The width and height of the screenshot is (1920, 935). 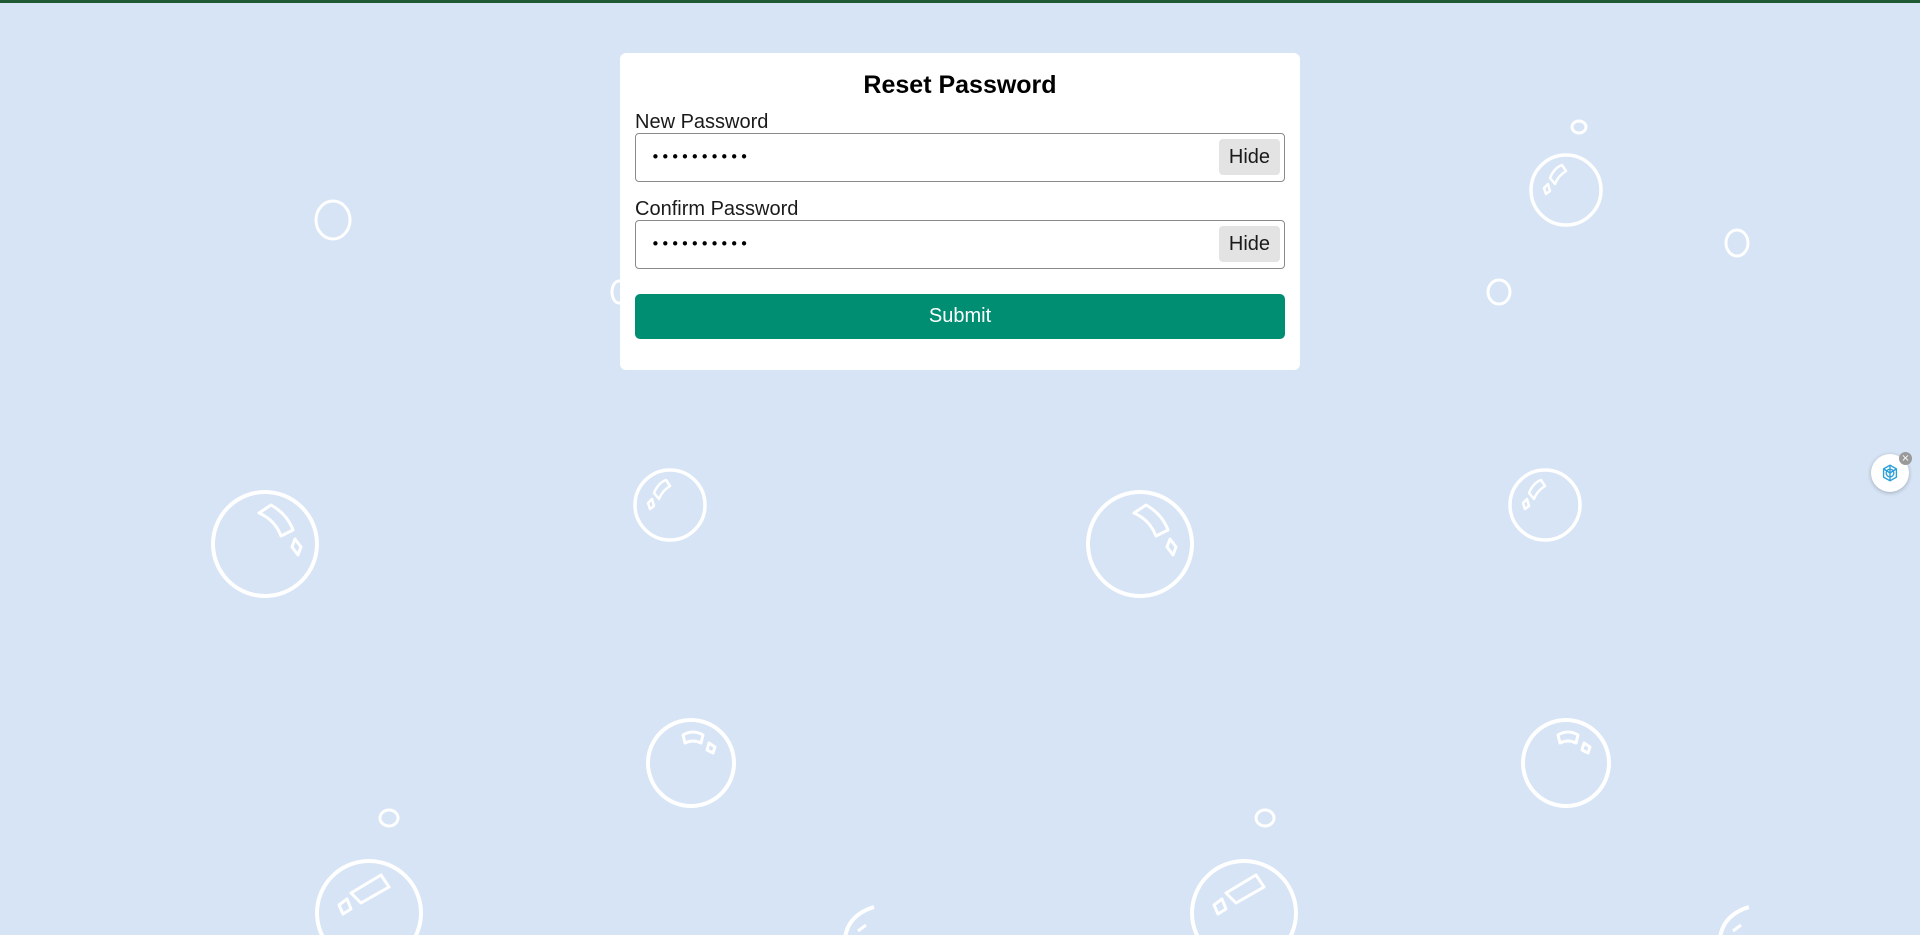 I want to click on assistant-widget-button: ×, so click(x=1891, y=472).